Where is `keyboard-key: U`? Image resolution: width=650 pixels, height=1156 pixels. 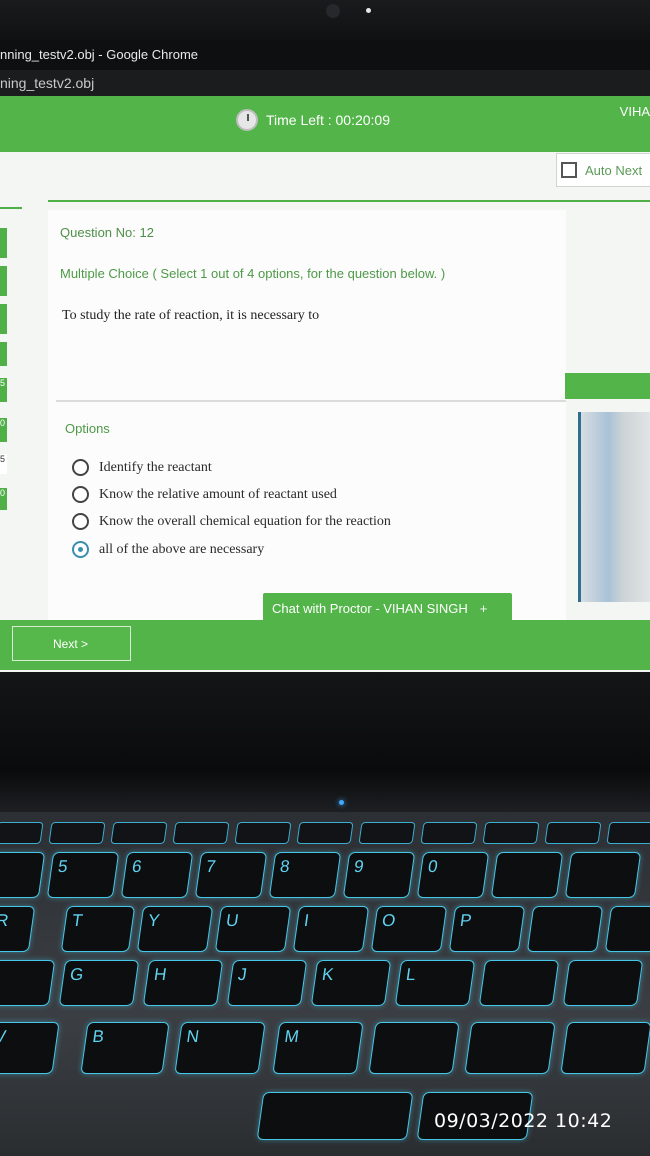 keyboard-key: U is located at coordinates (253, 929).